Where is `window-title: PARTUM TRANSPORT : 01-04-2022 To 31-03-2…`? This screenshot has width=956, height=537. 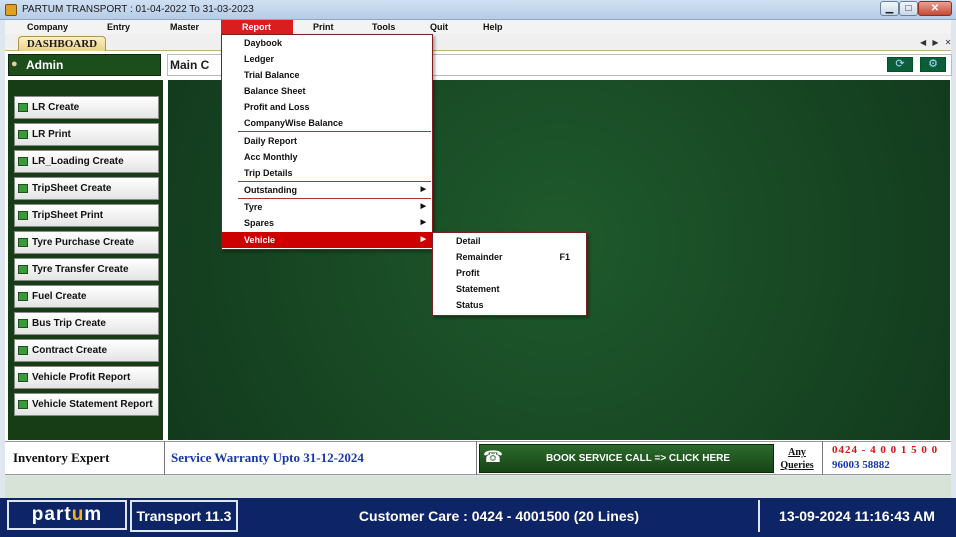 window-title: PARTUM TRANSPORT : 01-04-2022 To 31-03-2… is located at coordinates (138, 9).